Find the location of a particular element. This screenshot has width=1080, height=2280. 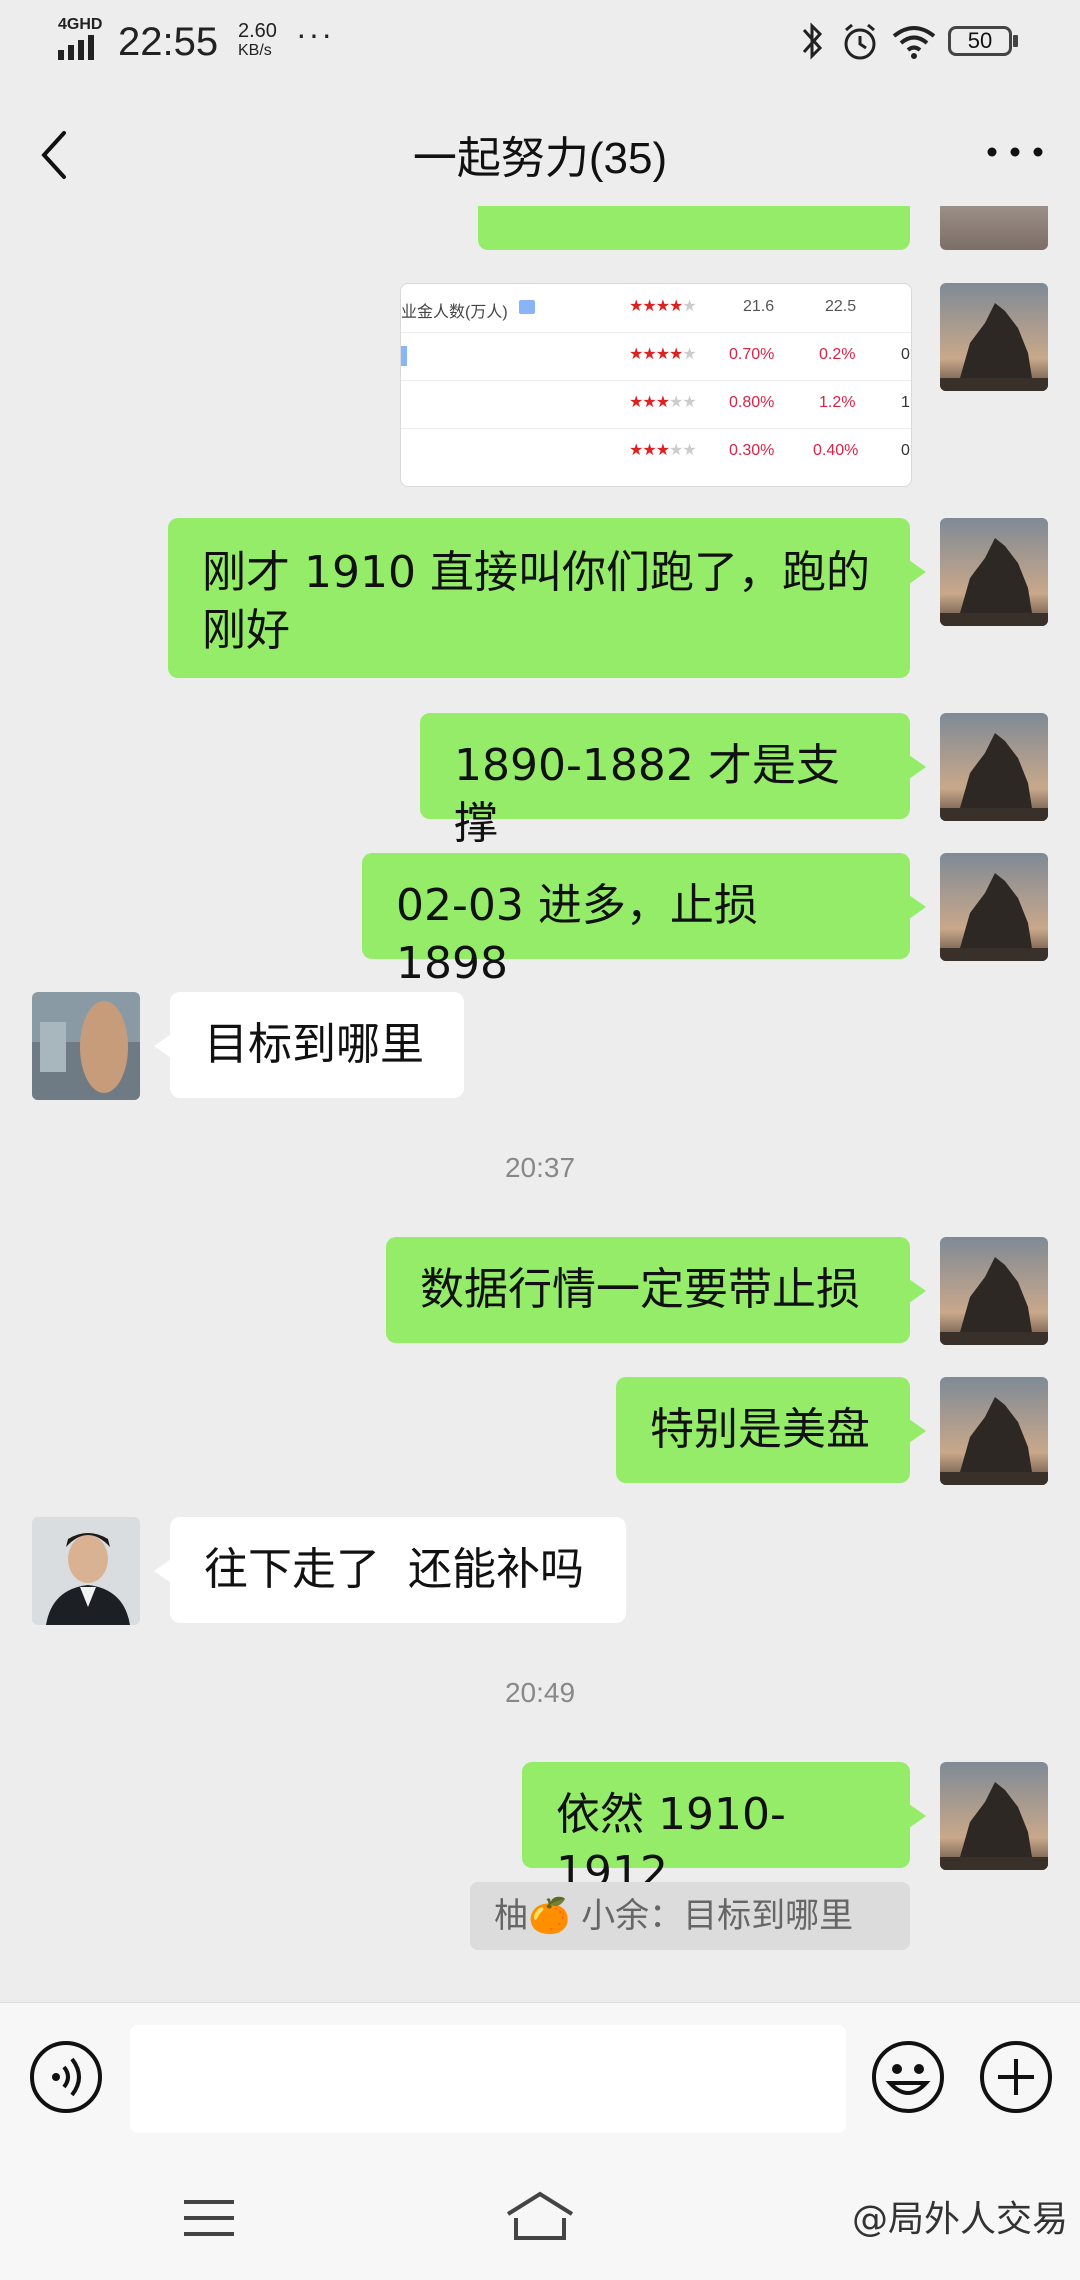

network-type: 4GHD is located at coordinates (80, 24).